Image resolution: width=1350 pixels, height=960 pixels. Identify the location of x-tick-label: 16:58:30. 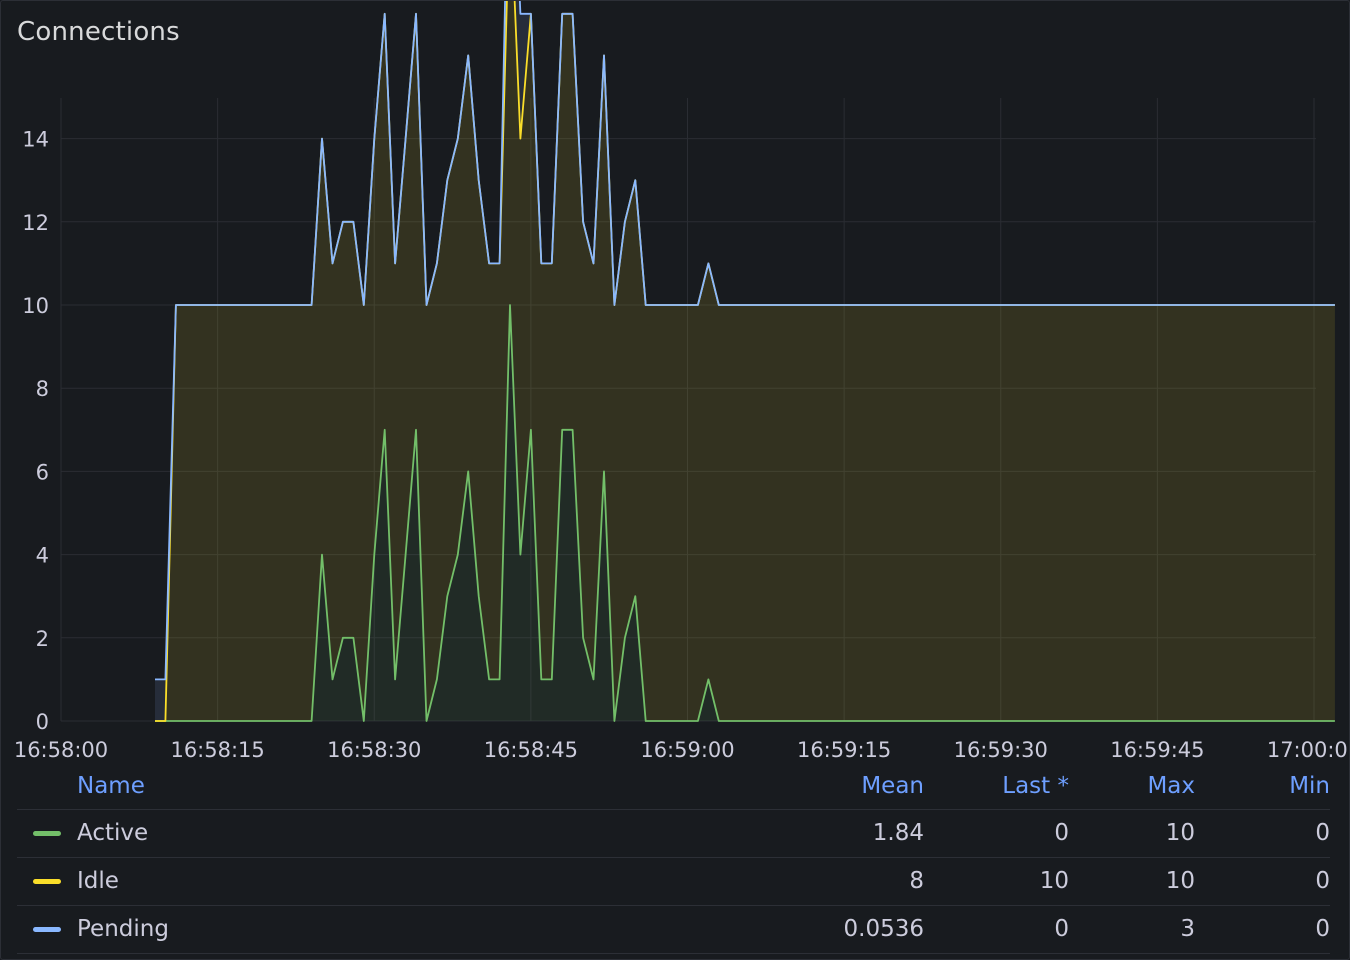
(374, 749).